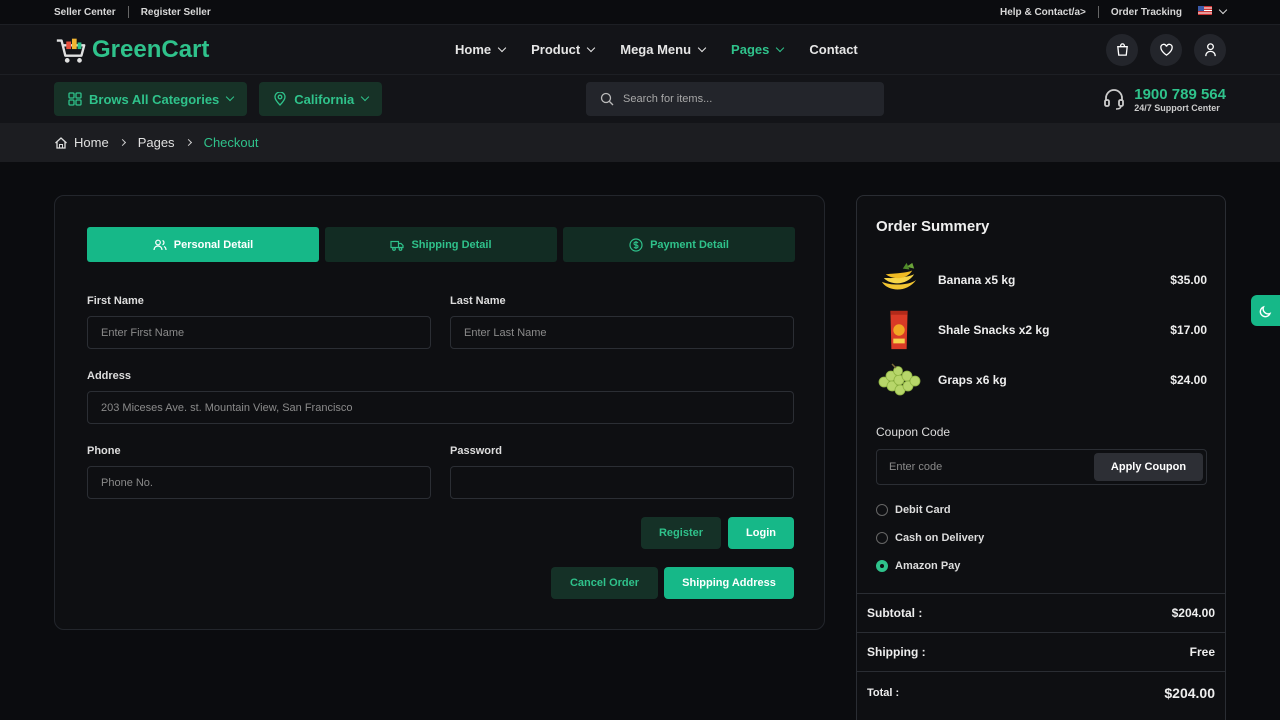  I want to click on snack-pack-image, so click(899, 330).